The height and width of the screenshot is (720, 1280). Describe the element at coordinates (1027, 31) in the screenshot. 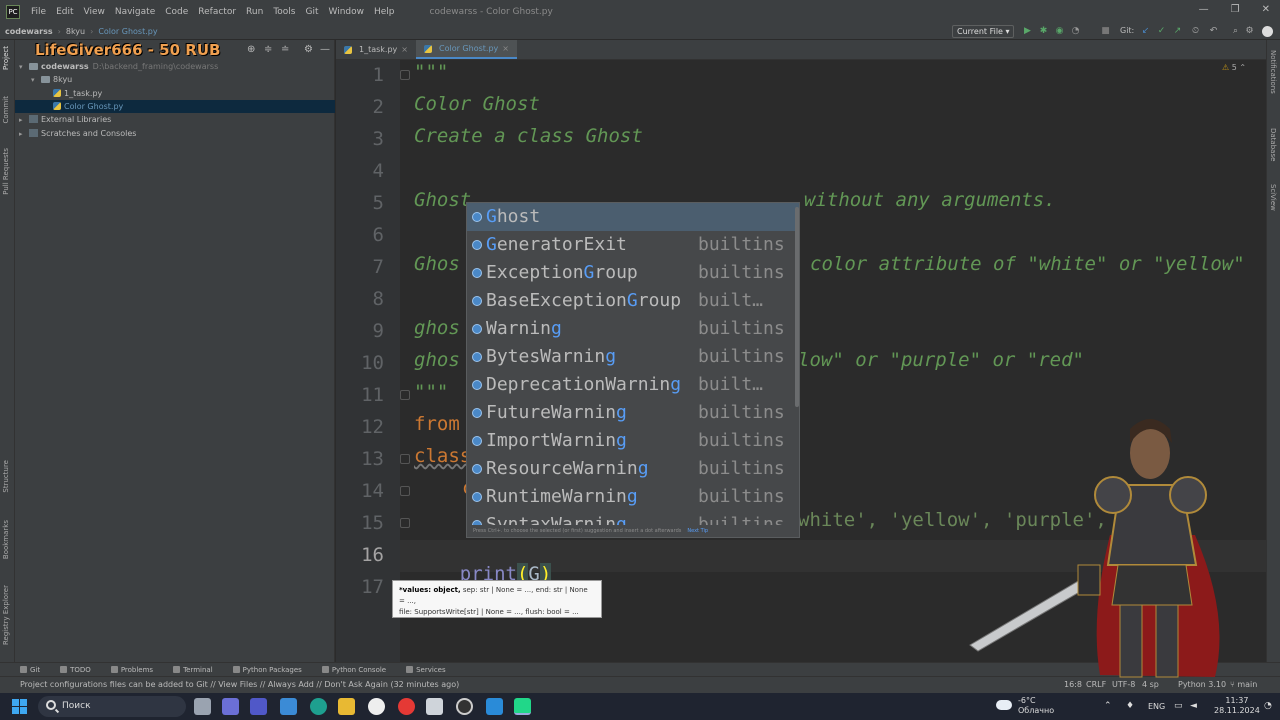

I see `run-icon: ▶` at that location.